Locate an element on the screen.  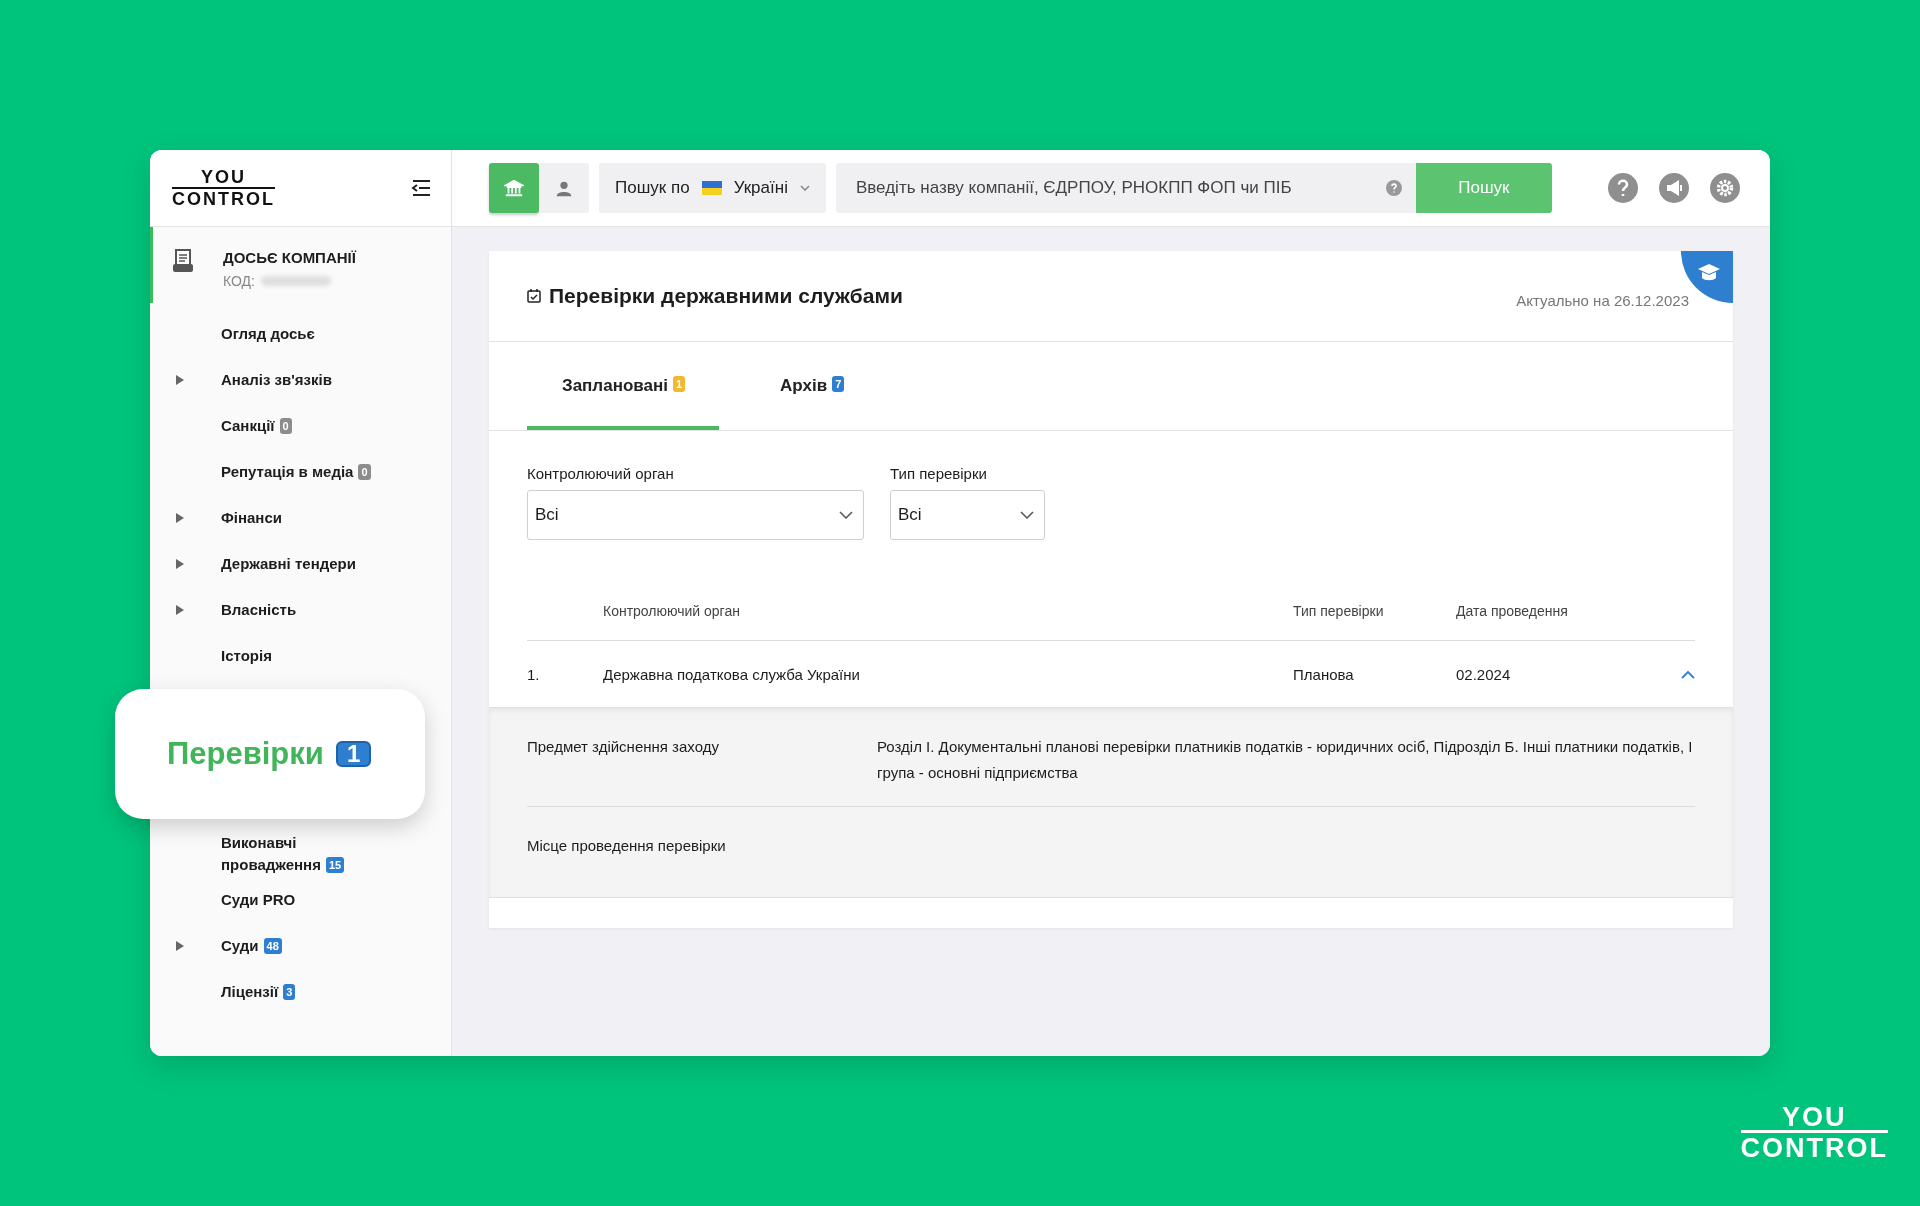
table-cell-text: Державна податкова служба України is located at coordinates (732, 674).